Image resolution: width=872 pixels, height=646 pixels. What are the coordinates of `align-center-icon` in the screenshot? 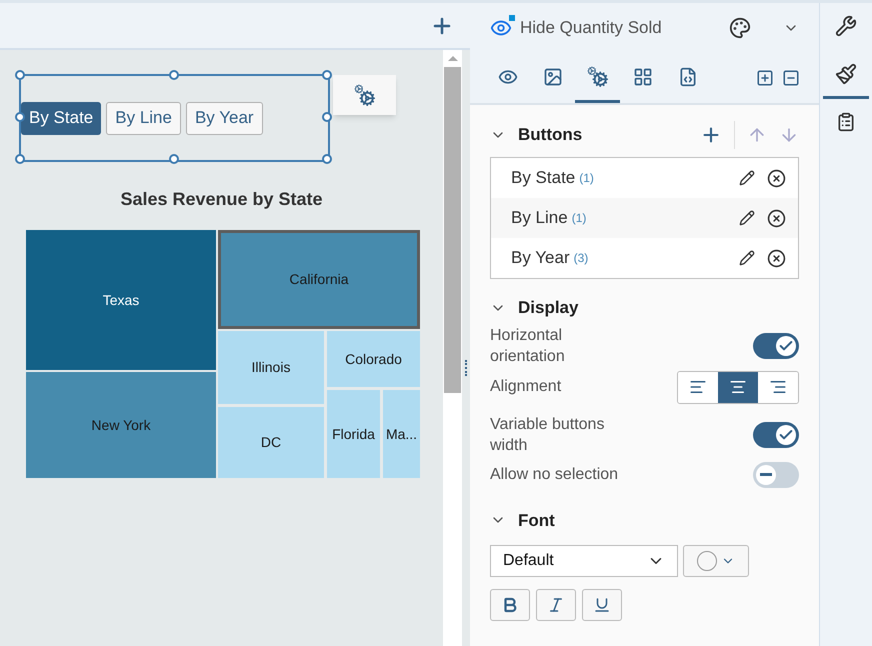 It's located at (738, 387).